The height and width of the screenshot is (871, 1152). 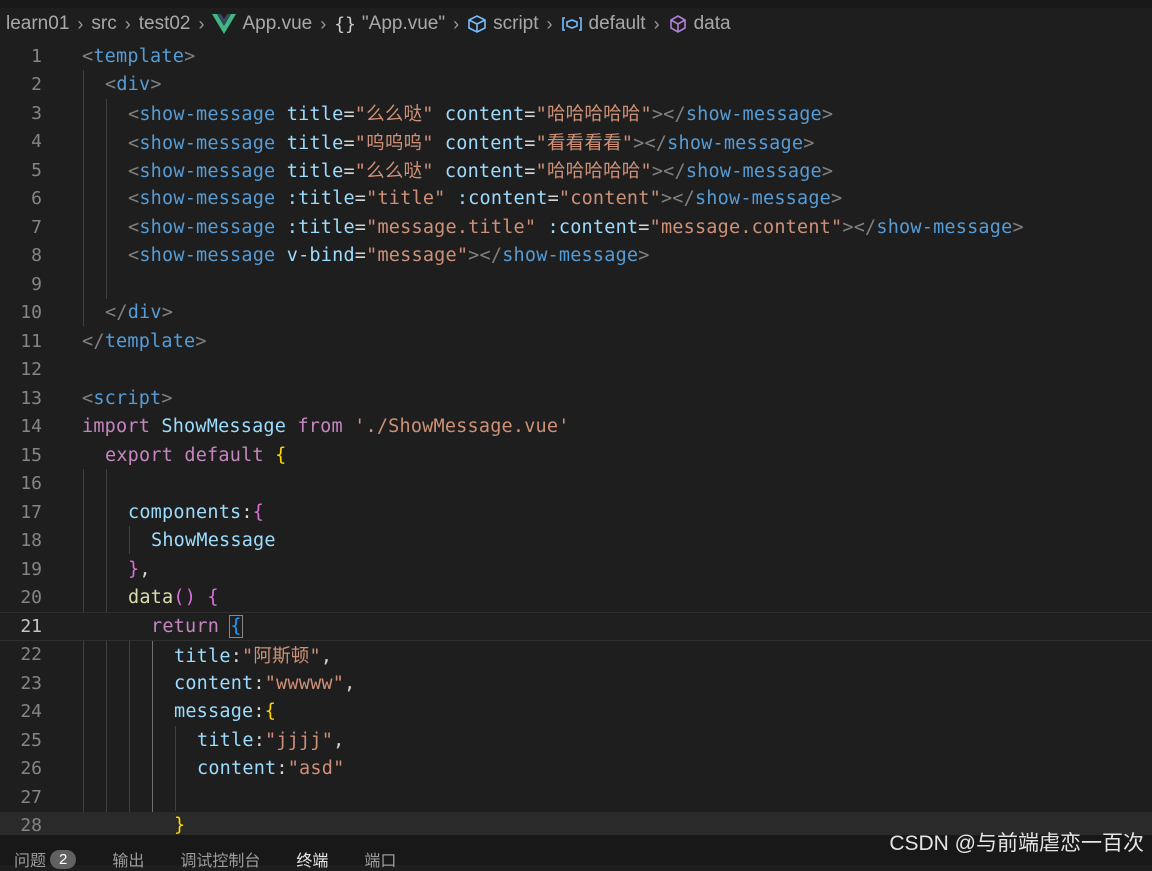 I want to click on code-line: 11 </template>, so click(x=576, y=341).